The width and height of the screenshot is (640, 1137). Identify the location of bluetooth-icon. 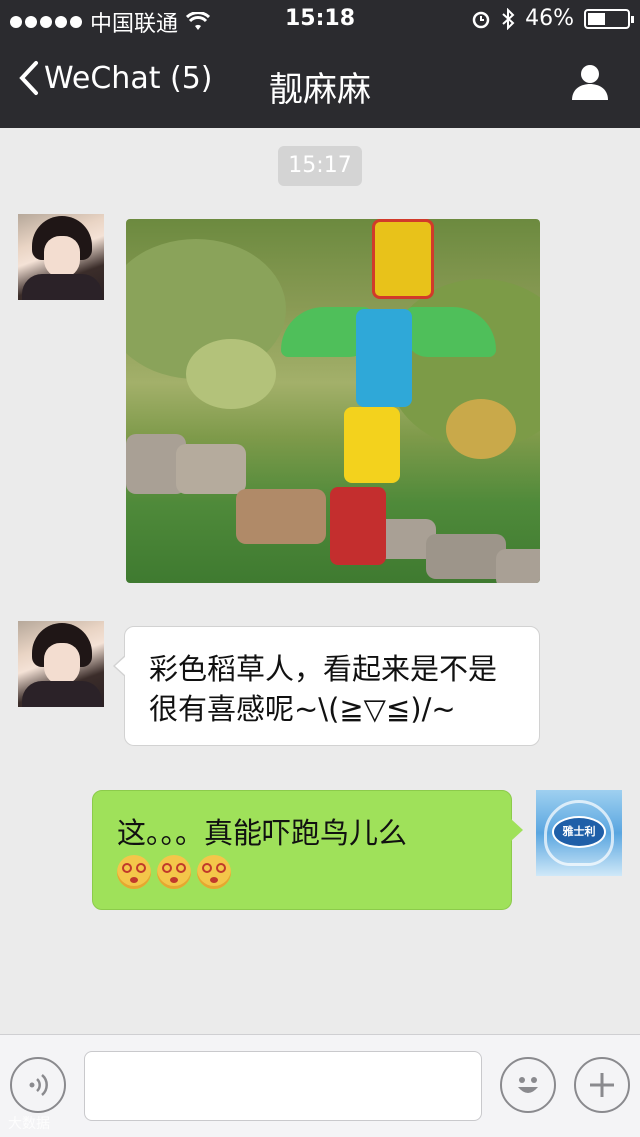
(508, 18).